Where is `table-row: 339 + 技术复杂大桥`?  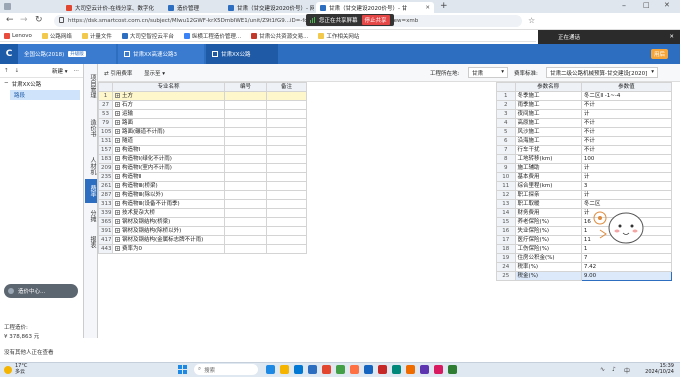
table-row: 339 + 技术复杂大桥 is located at coordinates (202, 213).